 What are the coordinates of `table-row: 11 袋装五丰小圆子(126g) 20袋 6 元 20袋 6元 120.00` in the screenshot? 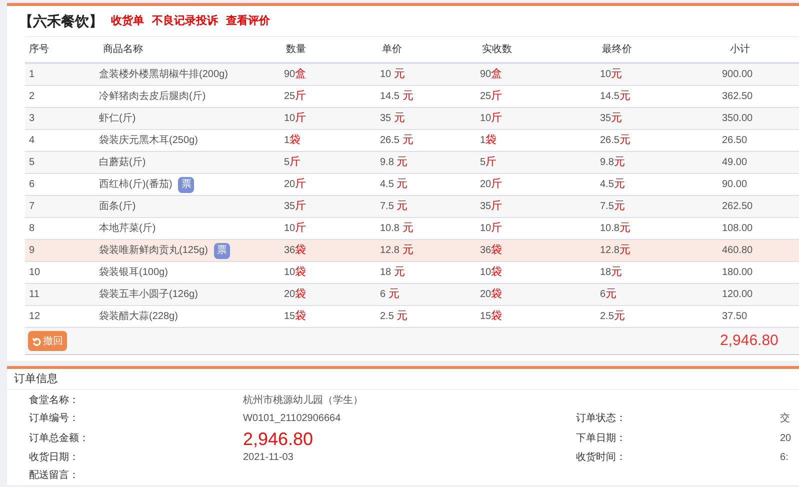 It's located at (412, 295).